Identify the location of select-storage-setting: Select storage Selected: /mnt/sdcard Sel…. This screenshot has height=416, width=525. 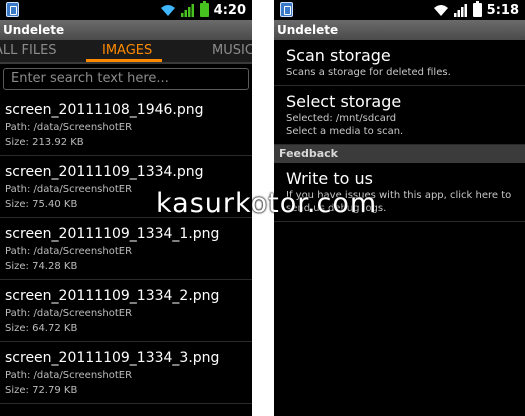
(399, 115).